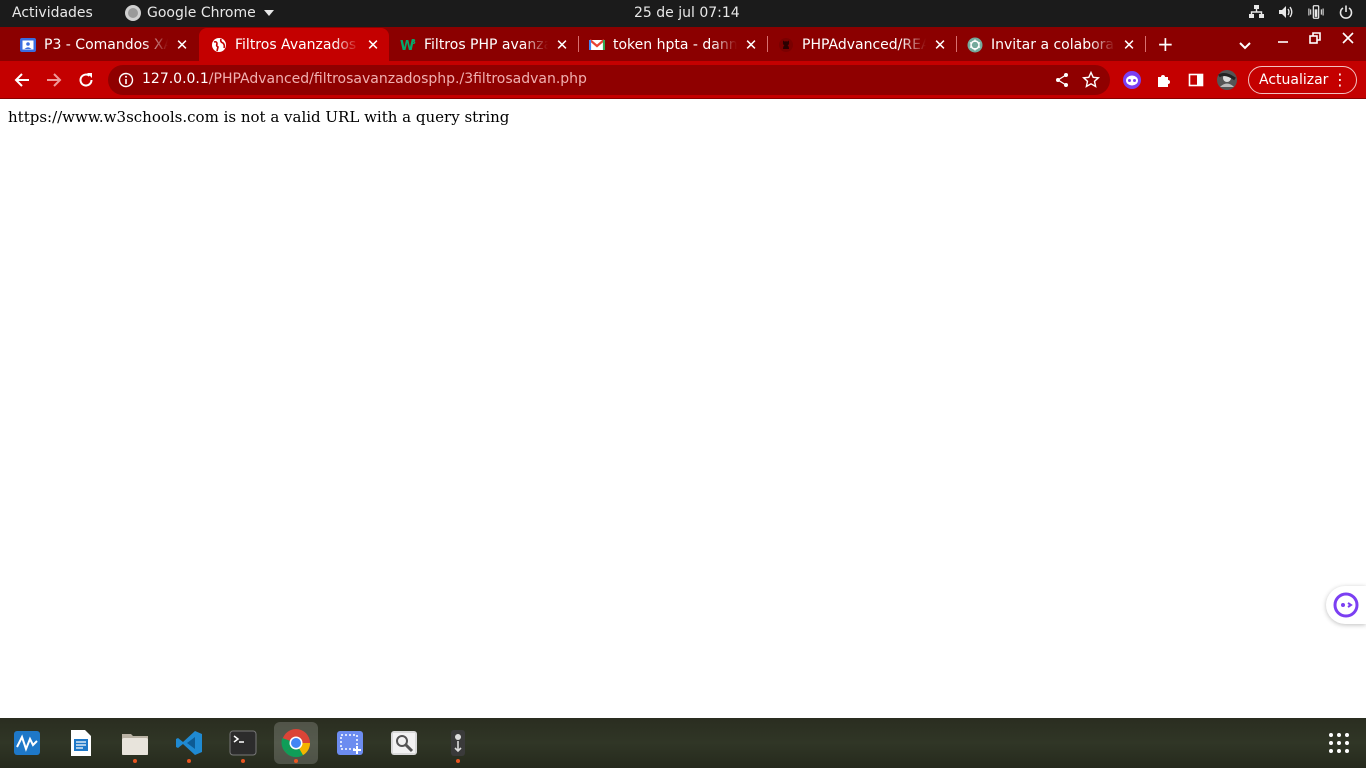 Image resolution: width=1366 pixels, height=768 pixels. Describe the element at coordinates (975, 45) in the screenshot. I see `chatgpt-icon` at that location.